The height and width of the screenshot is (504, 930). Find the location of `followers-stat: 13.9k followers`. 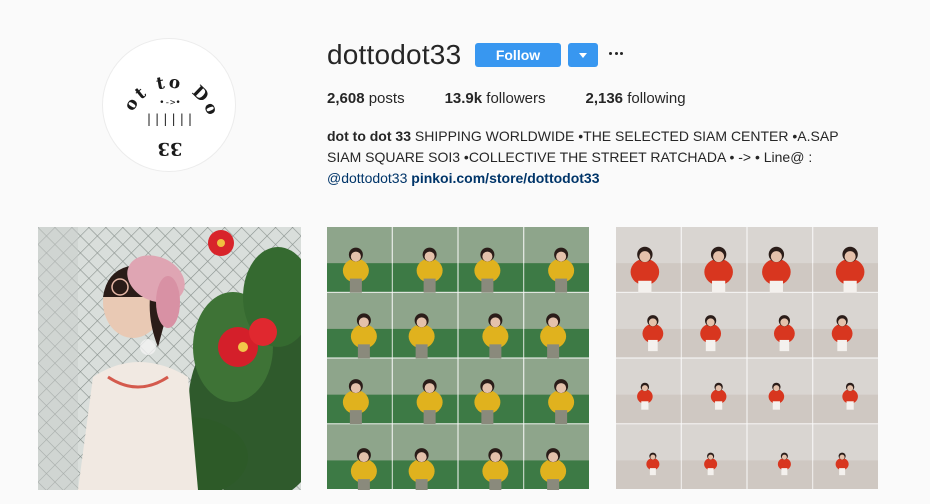

followers-stat: 13.9k followers is located at coordinates (495, 99).